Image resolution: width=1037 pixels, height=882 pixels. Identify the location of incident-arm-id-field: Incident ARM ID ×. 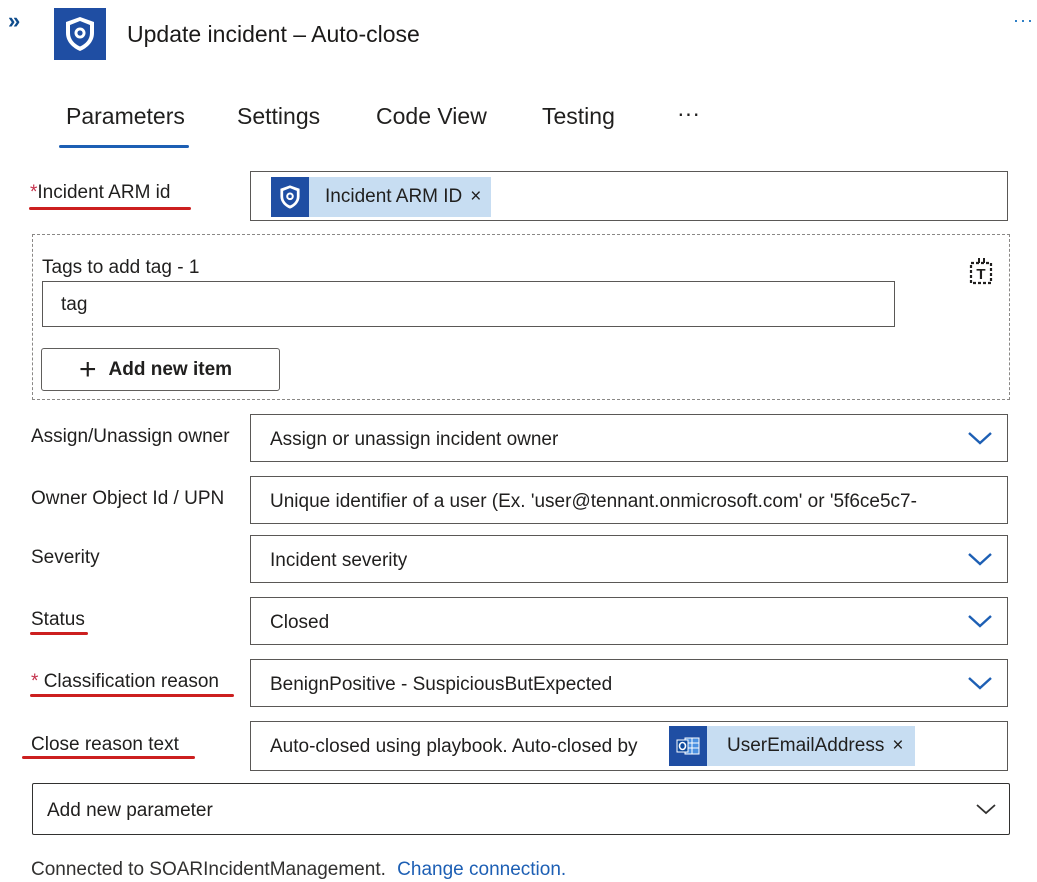
(629, 196).